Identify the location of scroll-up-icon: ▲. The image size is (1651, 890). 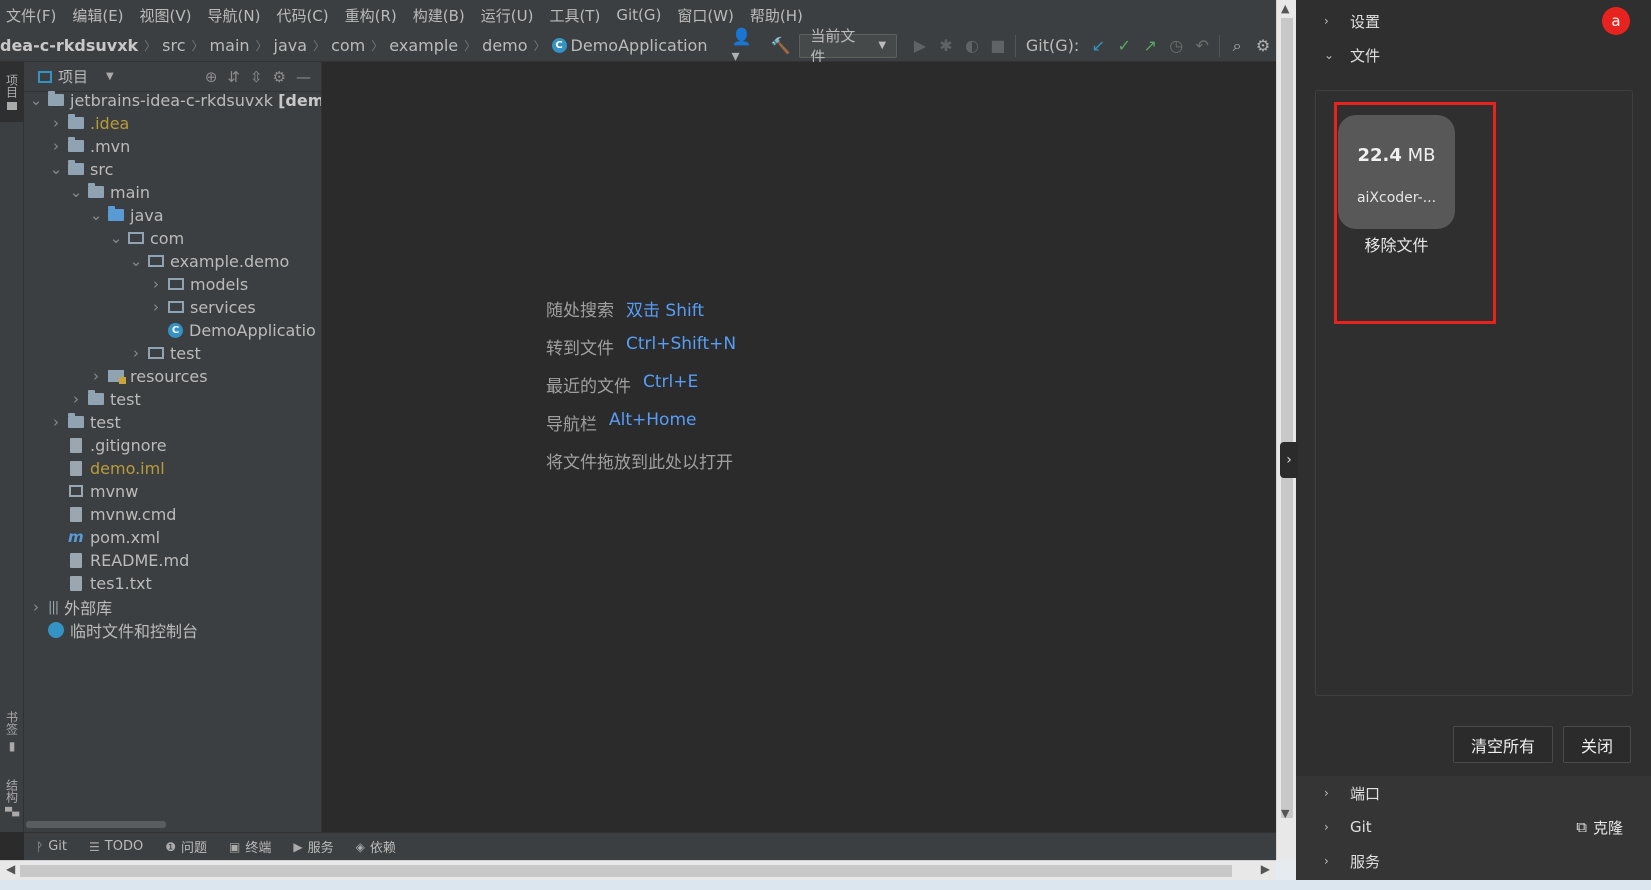
(1285, 8).